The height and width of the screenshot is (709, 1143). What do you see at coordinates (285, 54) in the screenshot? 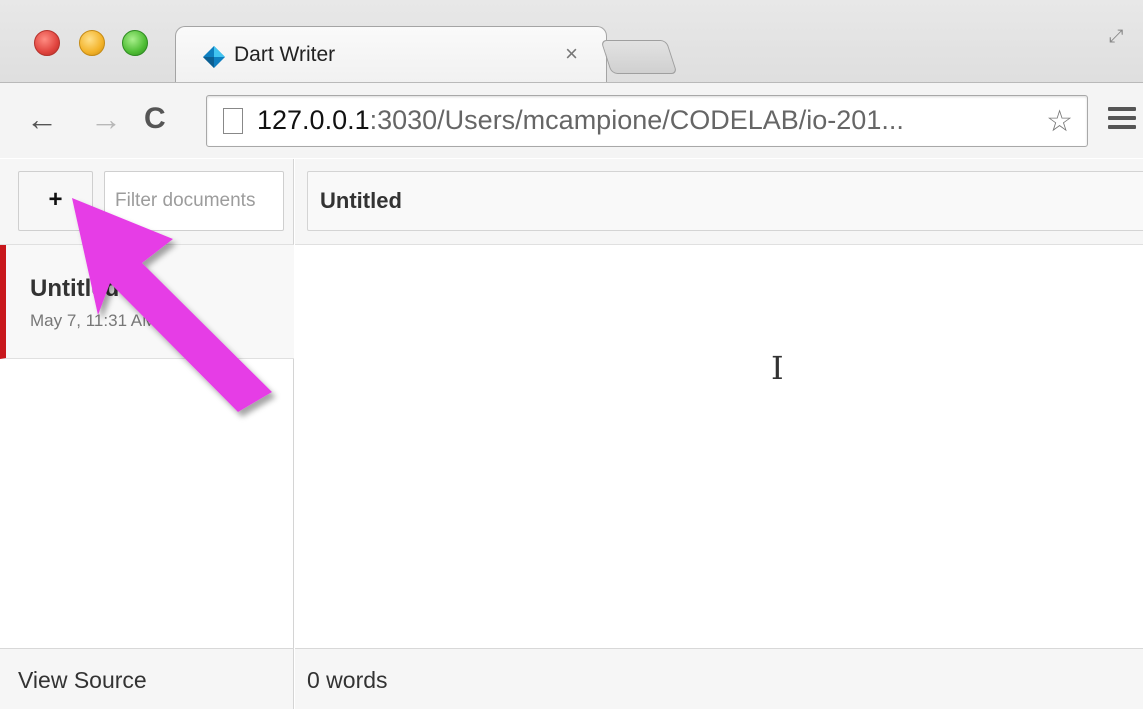
I see `tab-title: Dart Writer` at bounding box center [285, 54].